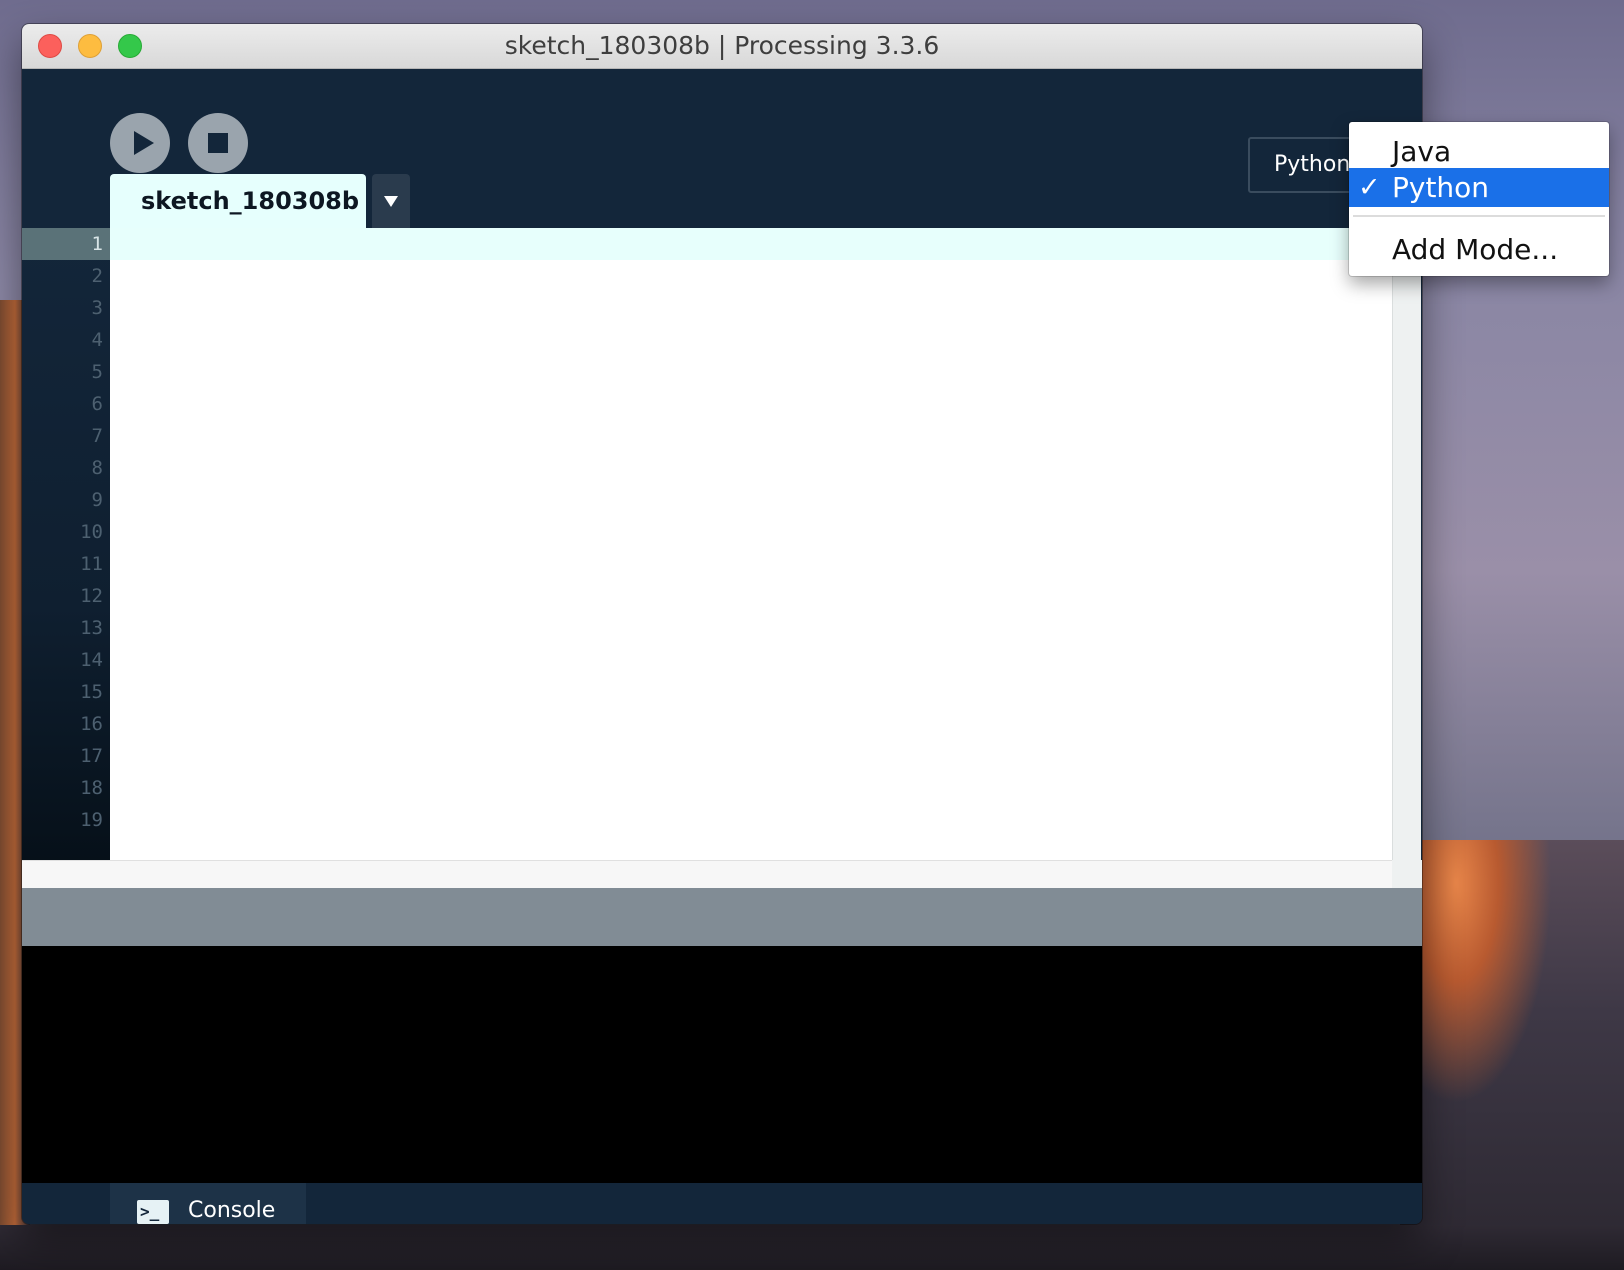 The height and width of the screenshot is (1270, 1624). Describe the element at coordinates (1512, 1055) in the screenshot. I see `desktop-wallpaper-right` at that location.